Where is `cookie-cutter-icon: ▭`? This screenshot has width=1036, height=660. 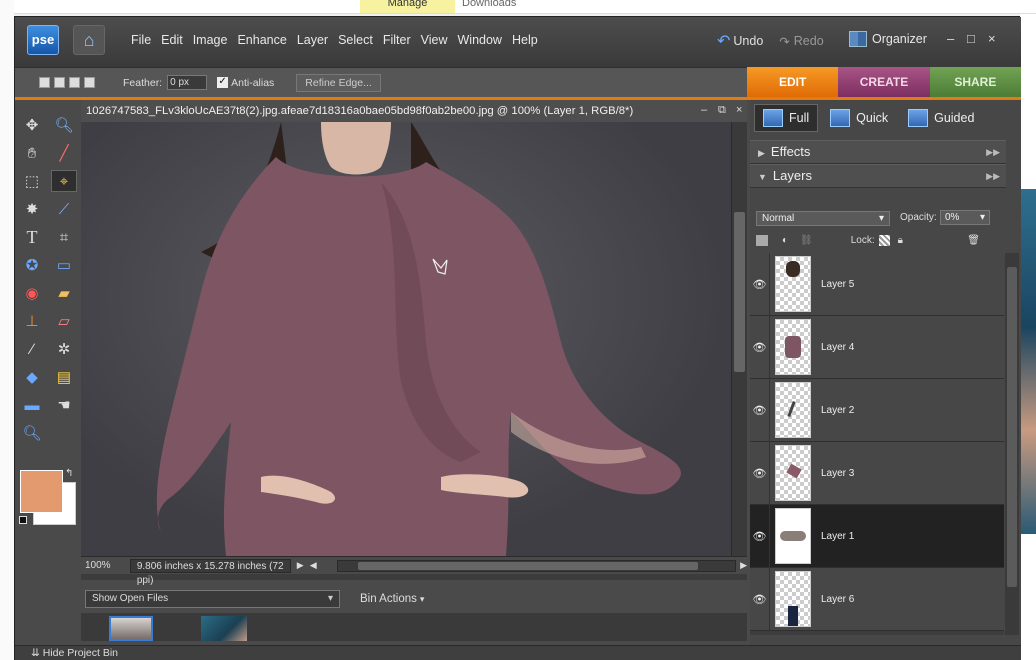 cookie-cutter-icon: ▭ is located at coordinates (64, 265).